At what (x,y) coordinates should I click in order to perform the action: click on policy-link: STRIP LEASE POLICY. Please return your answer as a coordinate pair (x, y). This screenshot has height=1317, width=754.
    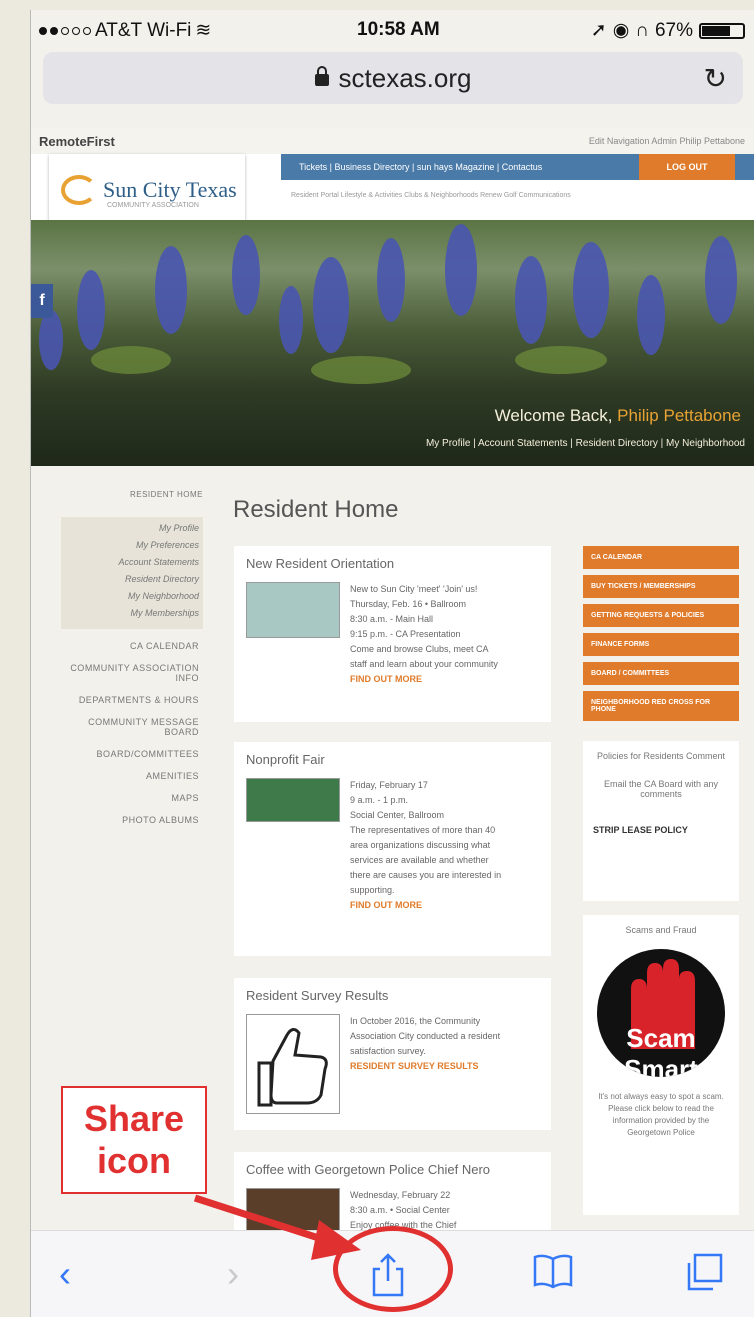
    Looking at the image, I should click on (661, 830).